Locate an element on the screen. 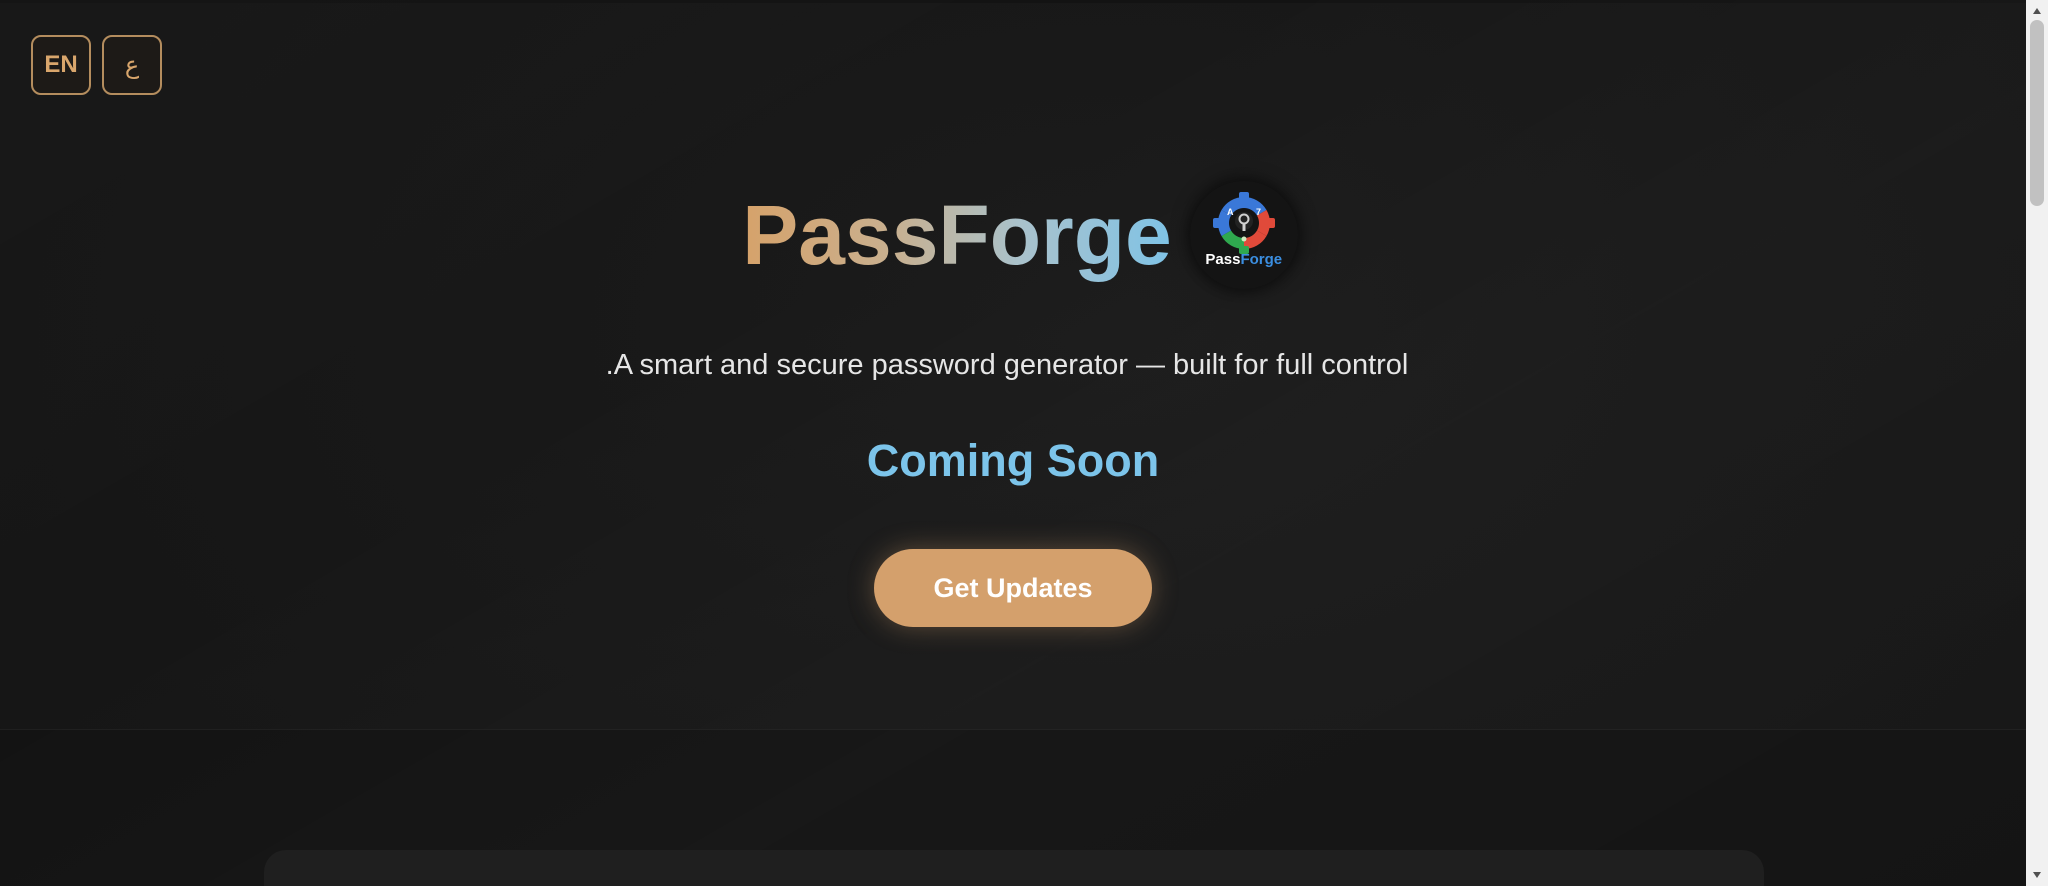 The width and height of the screenshot is (2048, 886). svg-text: A is located at coordinates (1230, 212).